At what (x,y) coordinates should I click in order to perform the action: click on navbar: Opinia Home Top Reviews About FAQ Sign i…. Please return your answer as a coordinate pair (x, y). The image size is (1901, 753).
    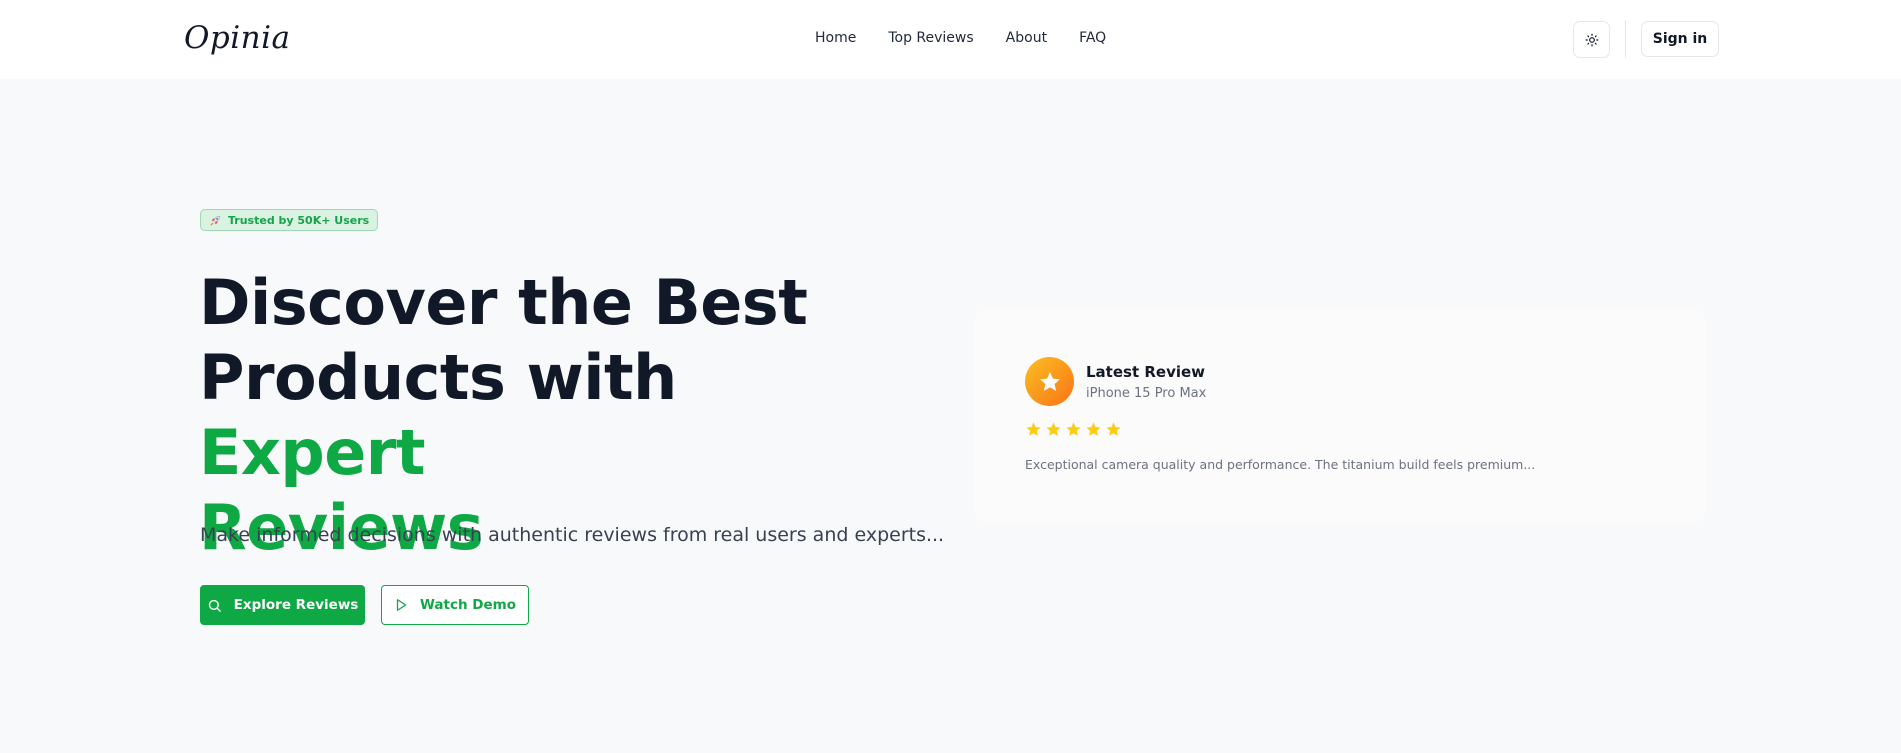
    Looking at the image, I should click on (950, 39).